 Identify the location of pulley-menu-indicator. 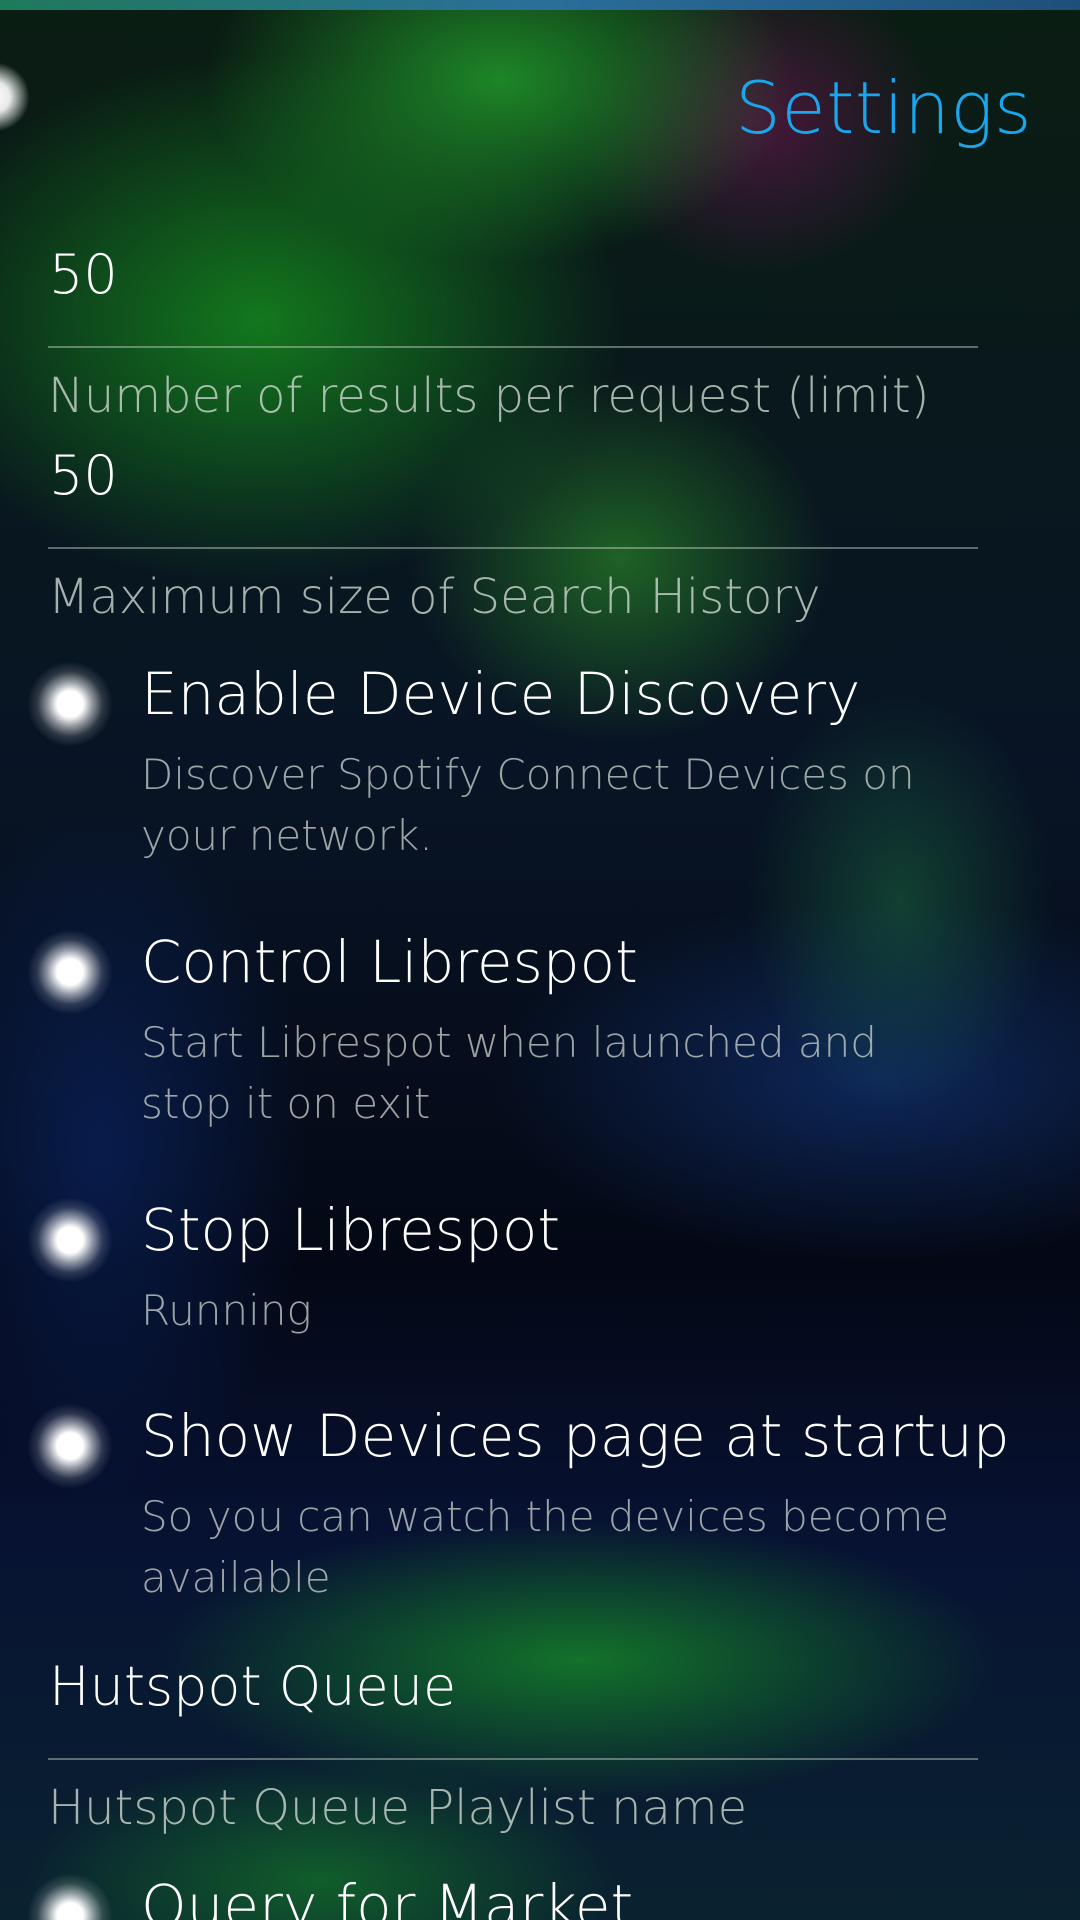
(15, 97).